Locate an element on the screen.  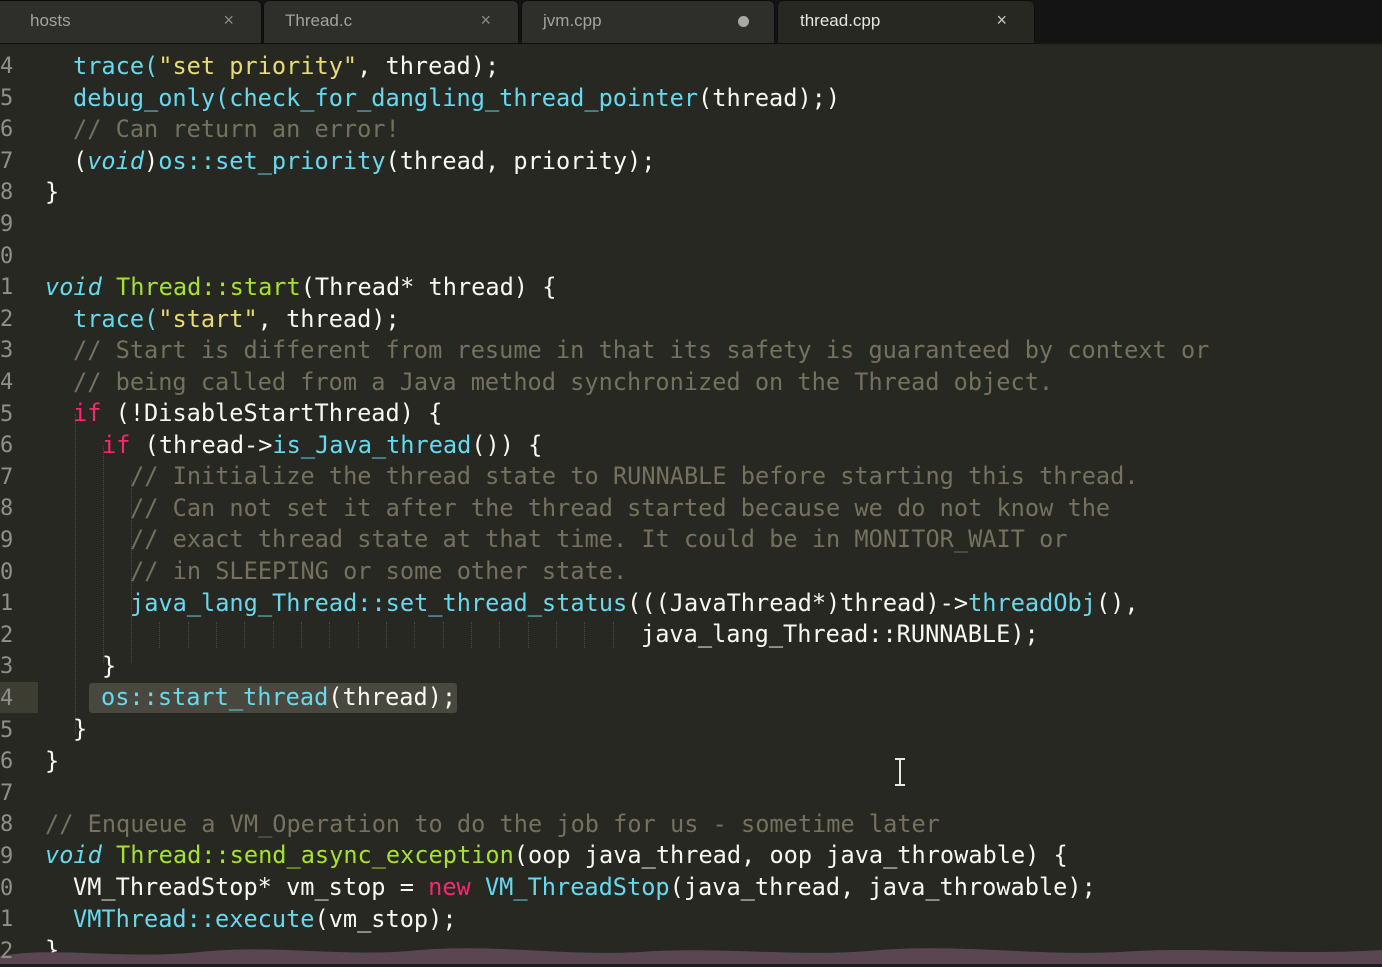
tab-bar: hosts × Thread.c × jvm.cpp thread.cpp × is located at coordinates (691, 22).